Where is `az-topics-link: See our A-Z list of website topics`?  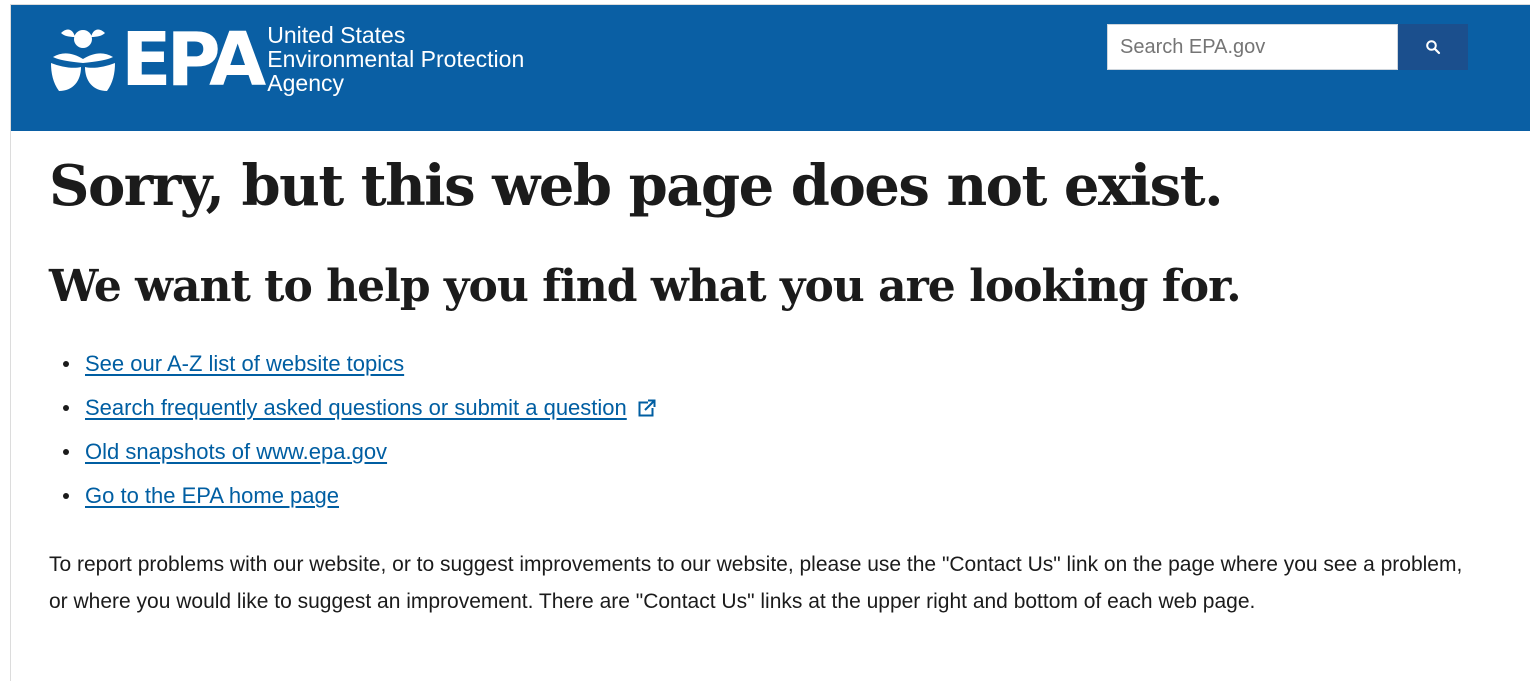
az-topics-link: See our A-Z list of website topics is located at coordinates (244, 364).